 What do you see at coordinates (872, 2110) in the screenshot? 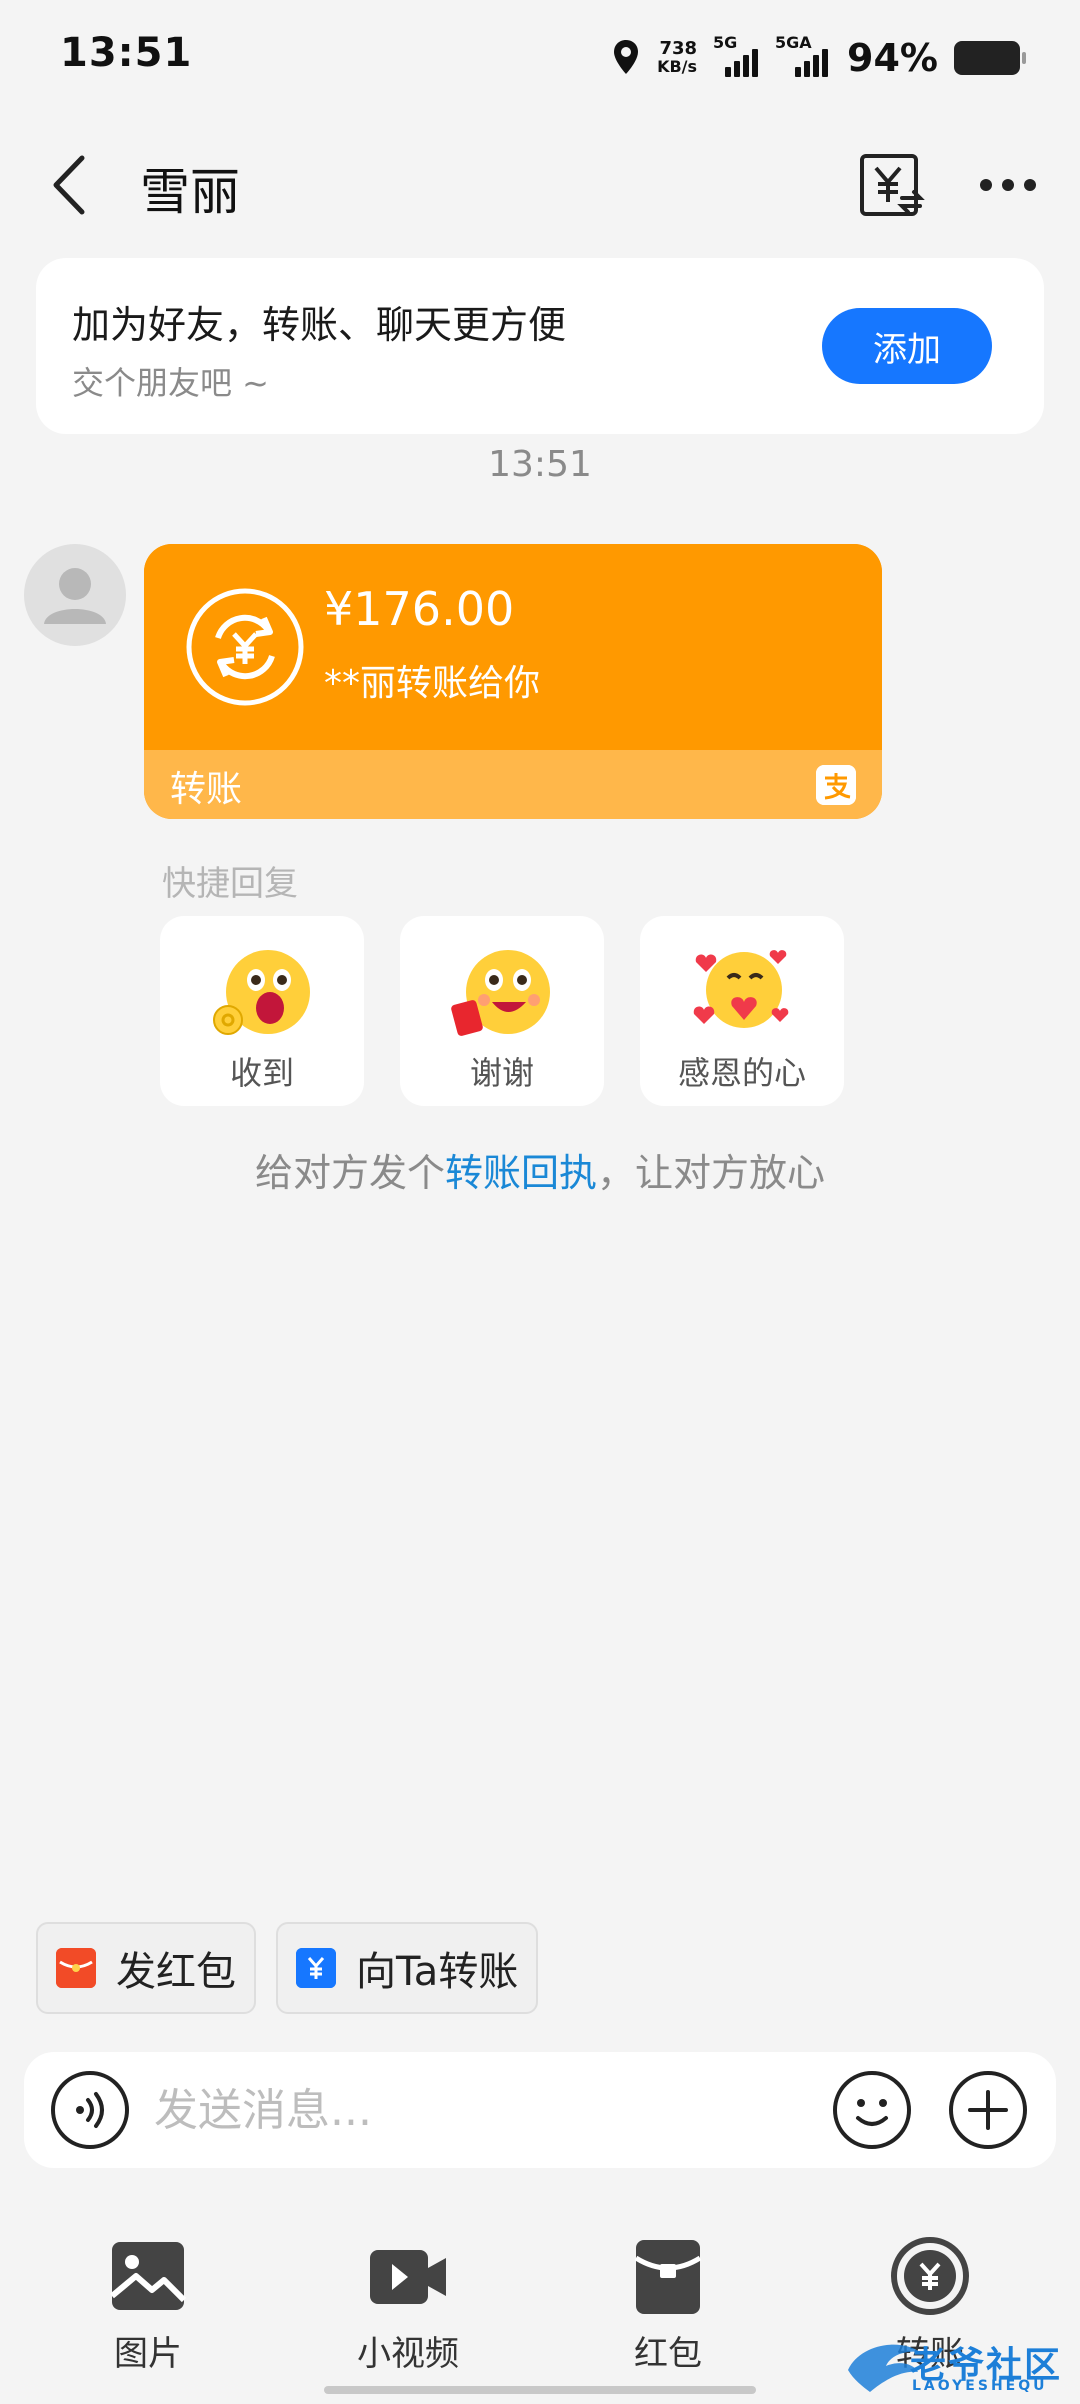
I see `emoji-icon` at bounding box center [872, 2110].